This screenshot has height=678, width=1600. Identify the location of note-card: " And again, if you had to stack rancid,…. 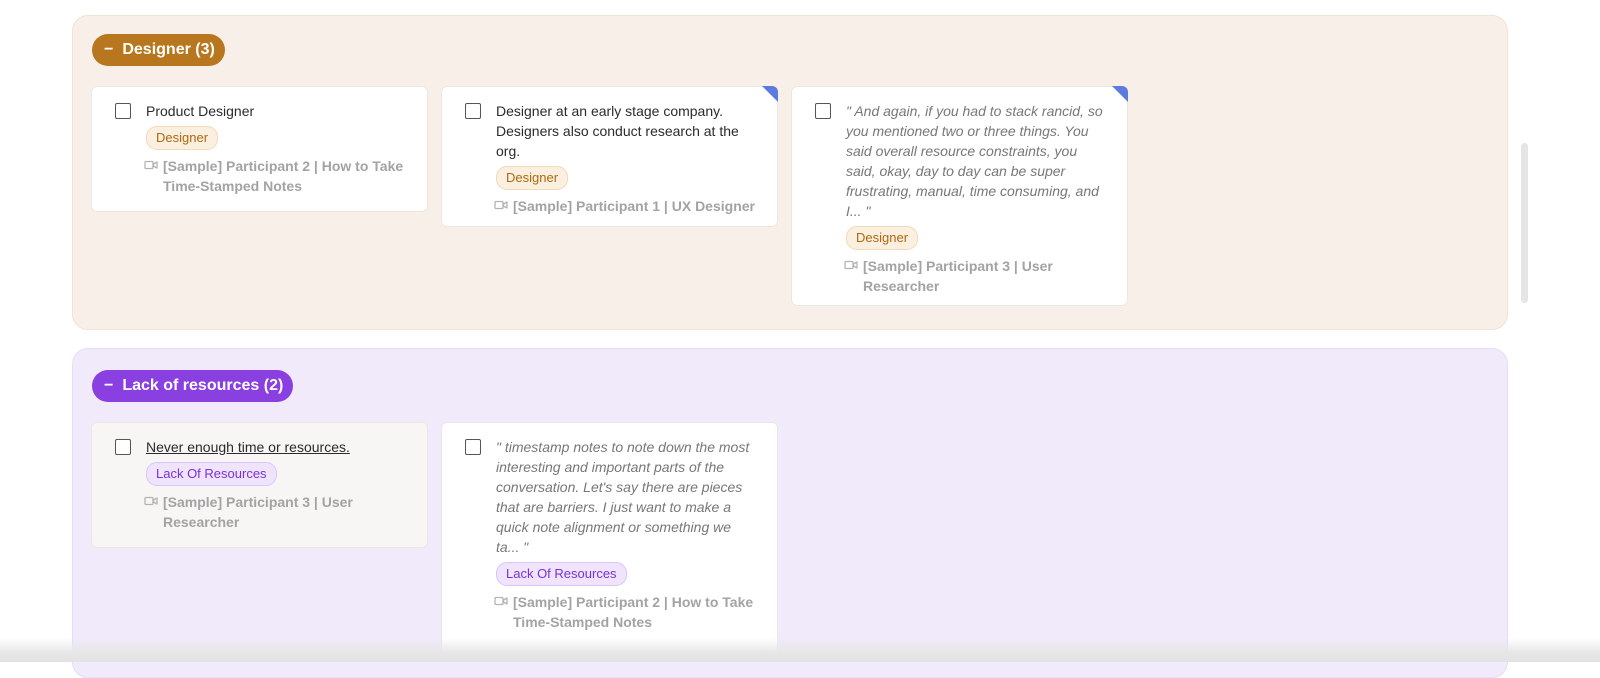
(959, 196).